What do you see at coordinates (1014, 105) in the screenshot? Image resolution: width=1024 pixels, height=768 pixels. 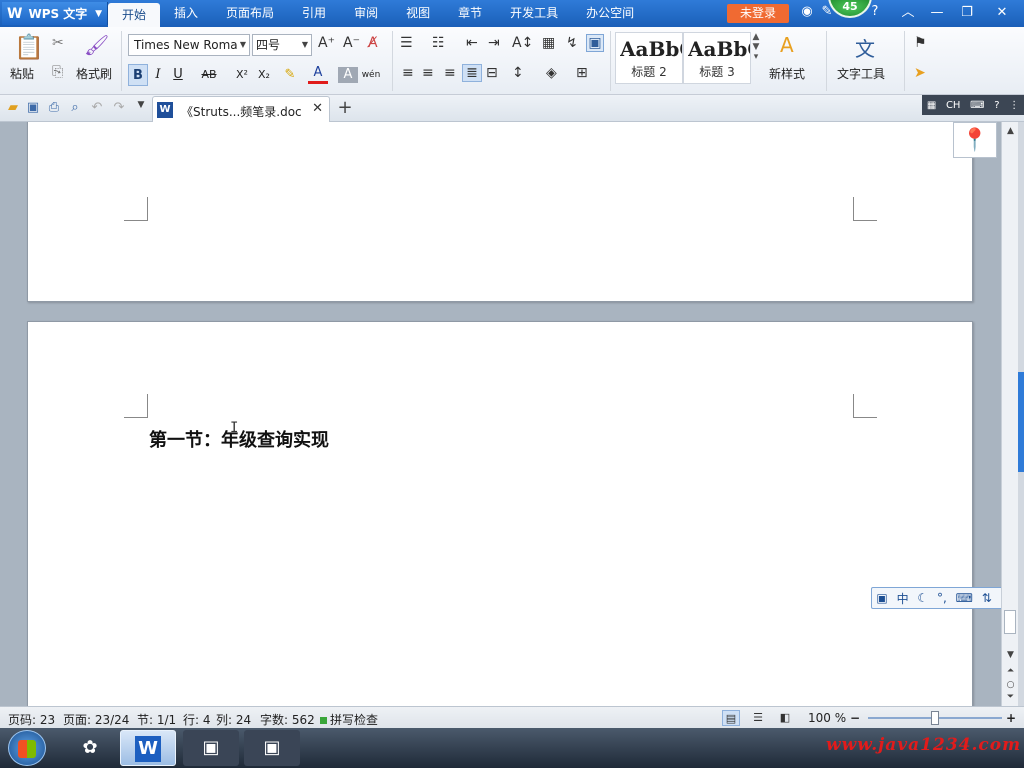 I see `options-icon: ⋮` at bounding box center [1014, 105].